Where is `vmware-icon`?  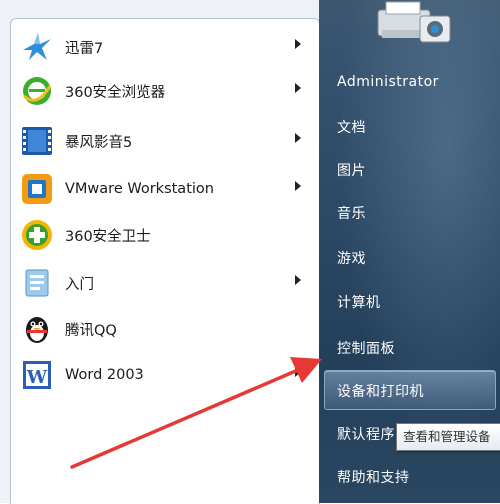
vmware-icon is located at coordinates (37, 189).